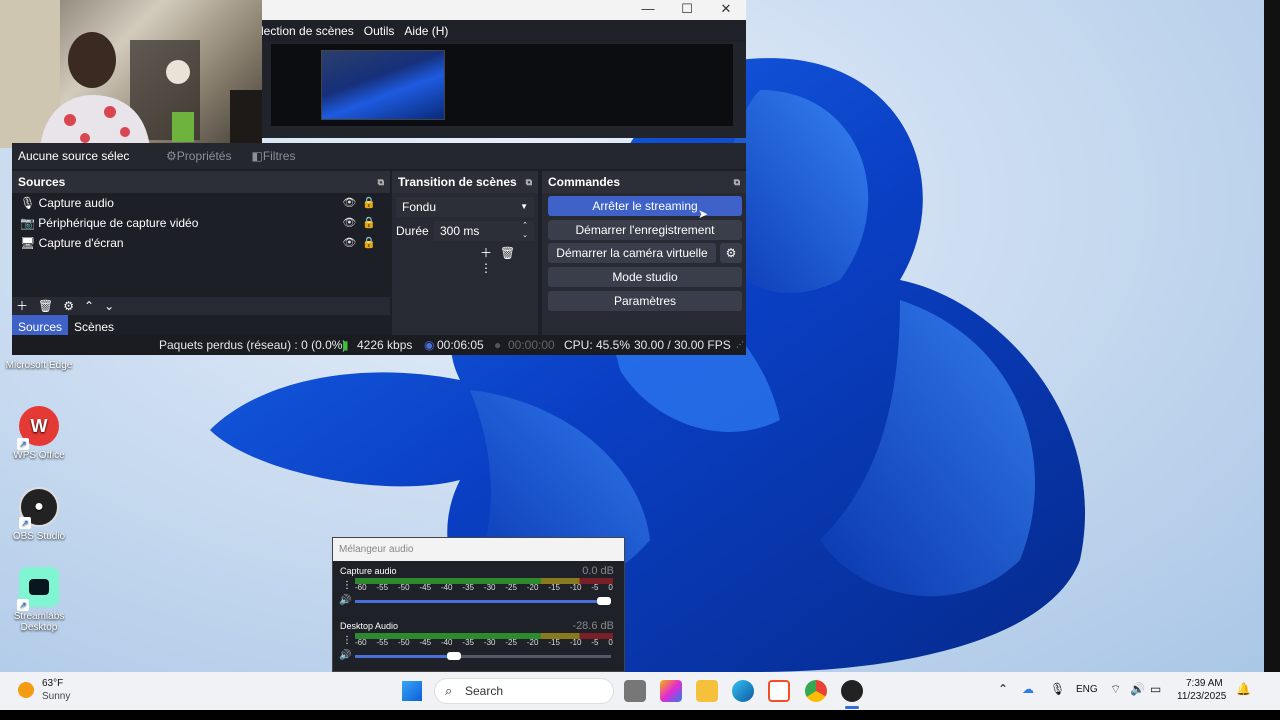  I want to click on obs-studio-icon, so click(852, 691).